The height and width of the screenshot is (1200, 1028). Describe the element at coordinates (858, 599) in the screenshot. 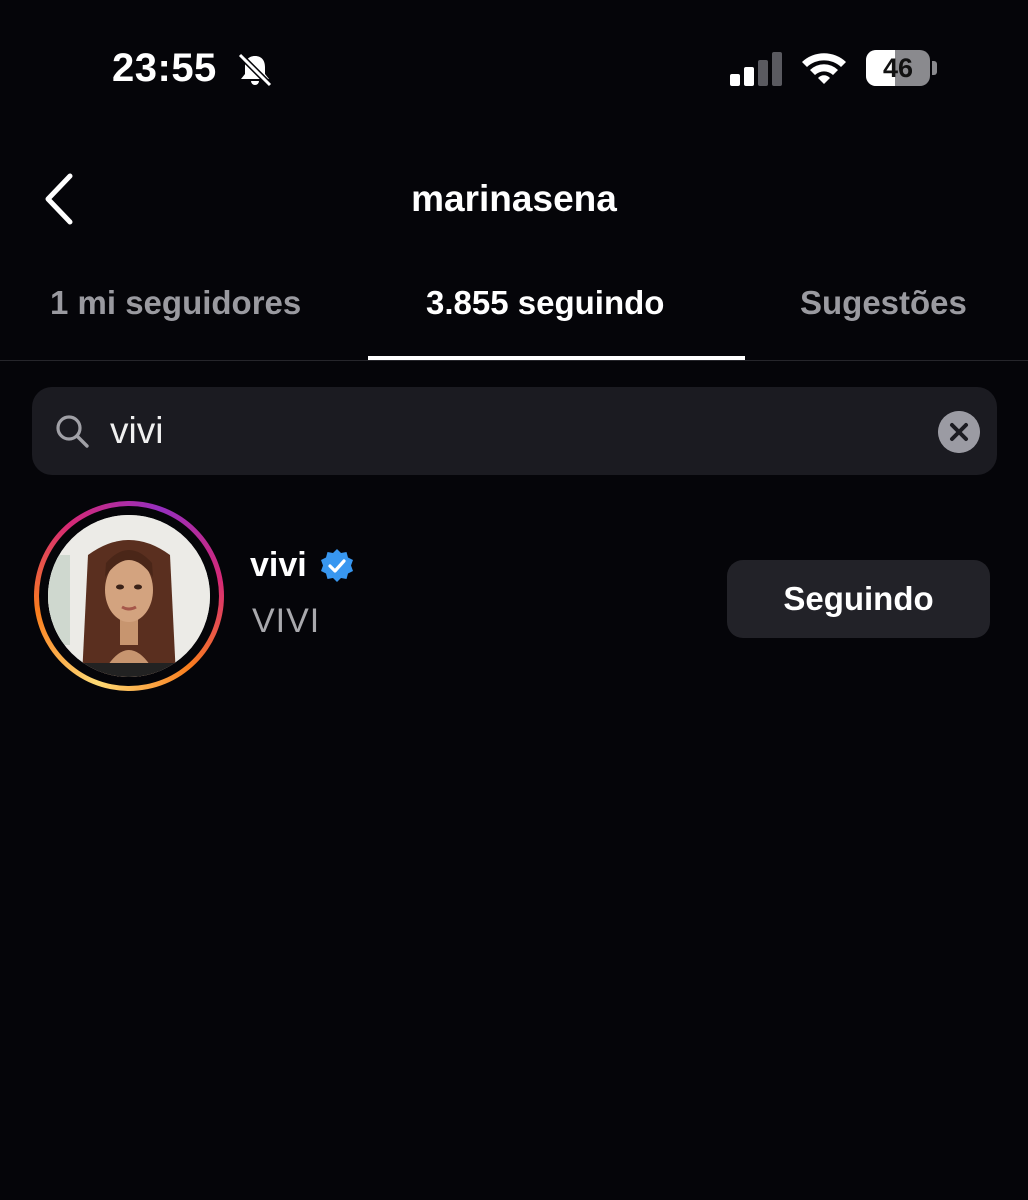

I see `following-button: Seguindo` at that location.